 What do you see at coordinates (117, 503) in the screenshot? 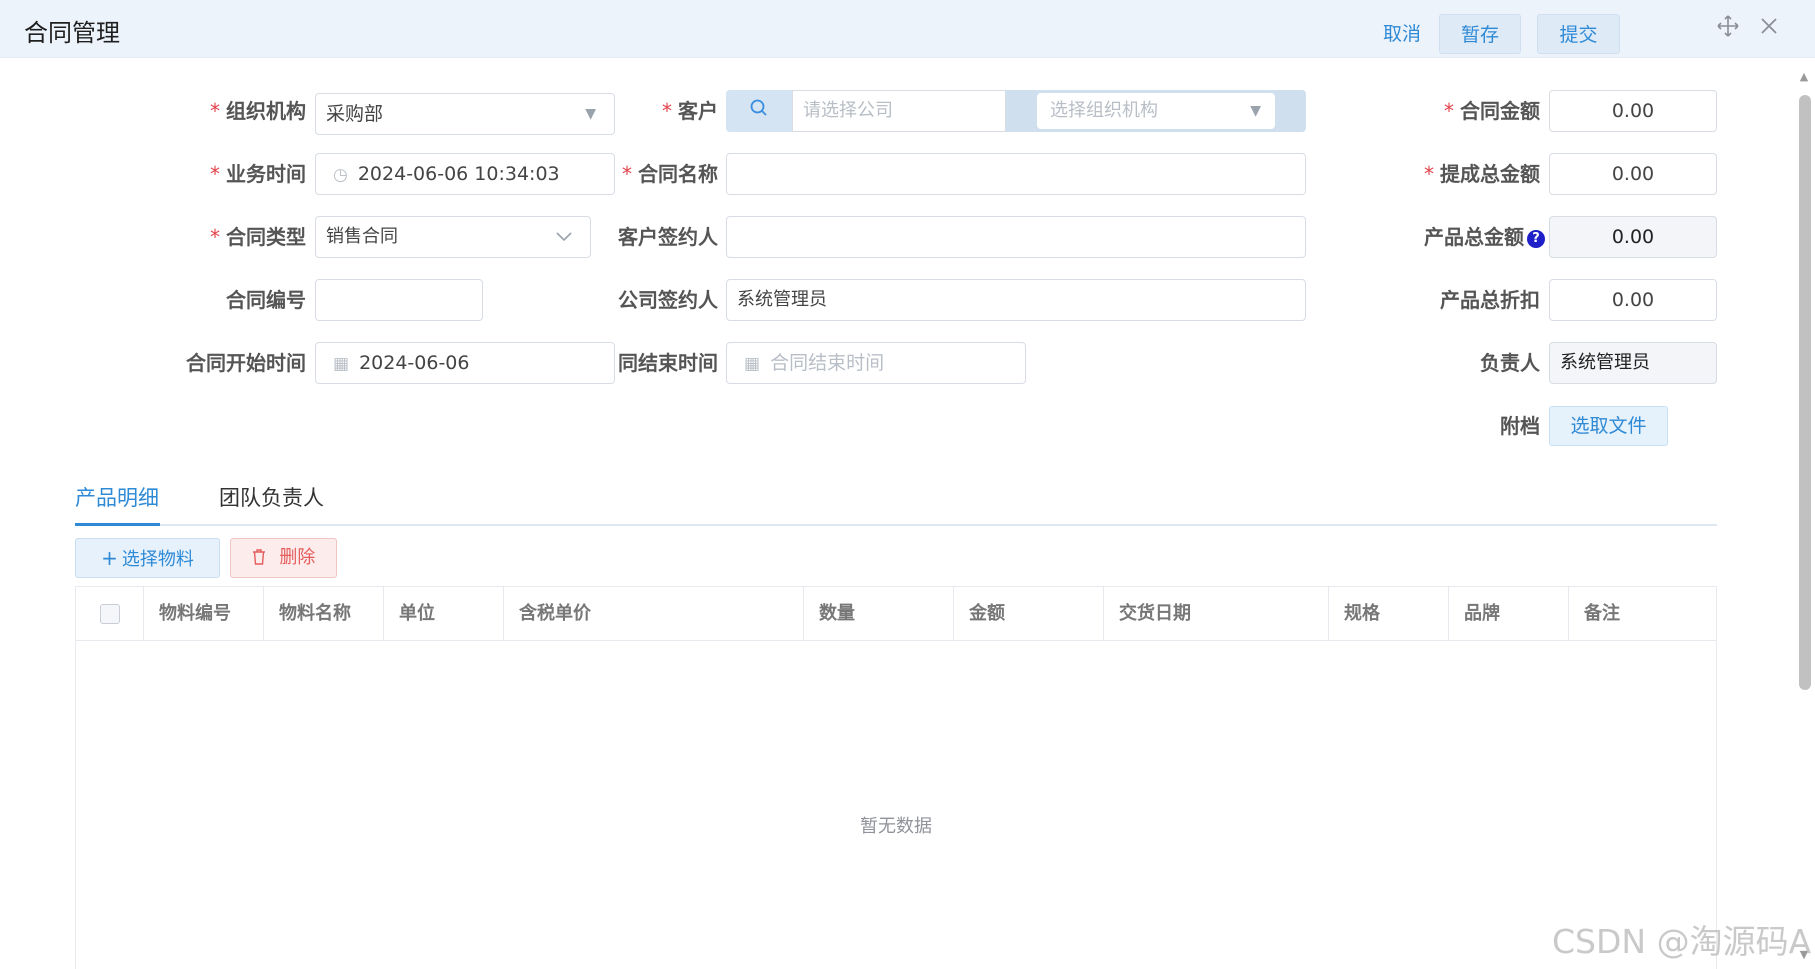
I see `tab-product-details: 产品明细` at bounding box center [117, 503].